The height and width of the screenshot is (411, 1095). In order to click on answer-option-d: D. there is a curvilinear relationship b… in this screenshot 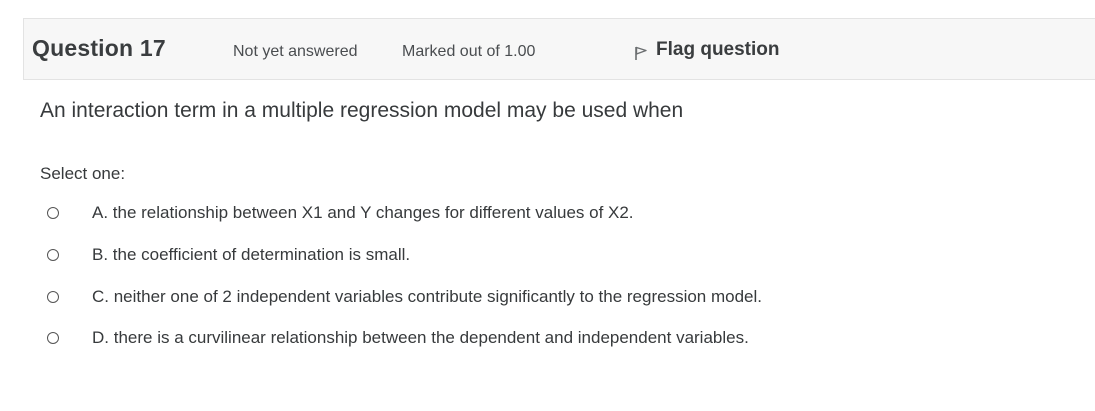, I will do `click(394, 338)`.